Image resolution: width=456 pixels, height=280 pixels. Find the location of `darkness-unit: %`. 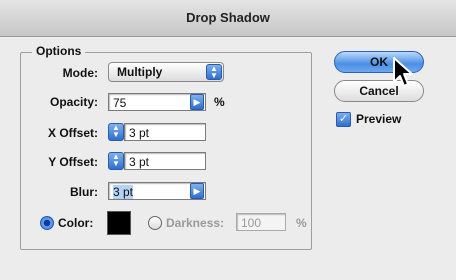

darkness-unit: % is located at coordinates (301, 223).